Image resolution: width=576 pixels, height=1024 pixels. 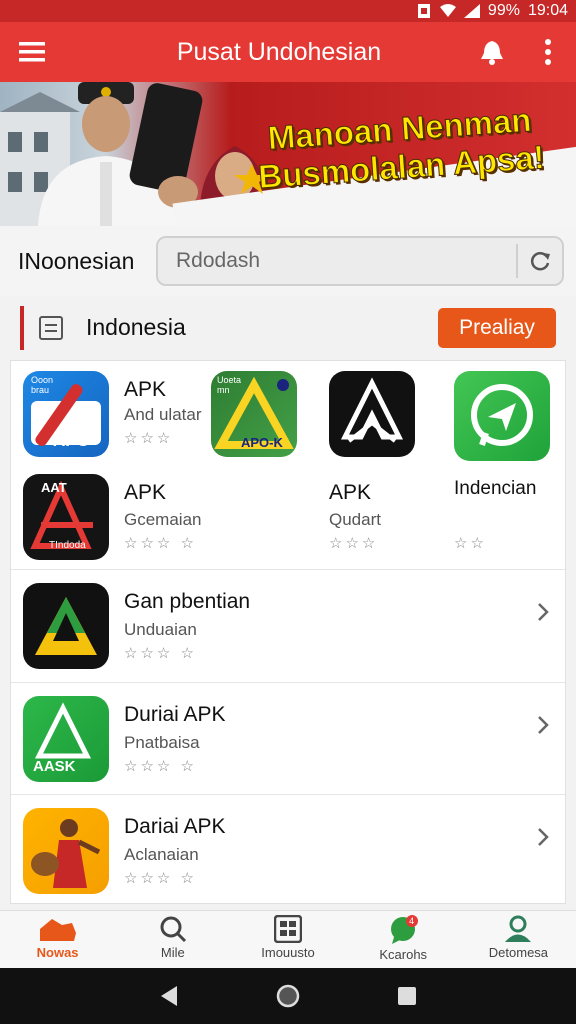 I want to click on bell-icon, so click(x=492, y=53).